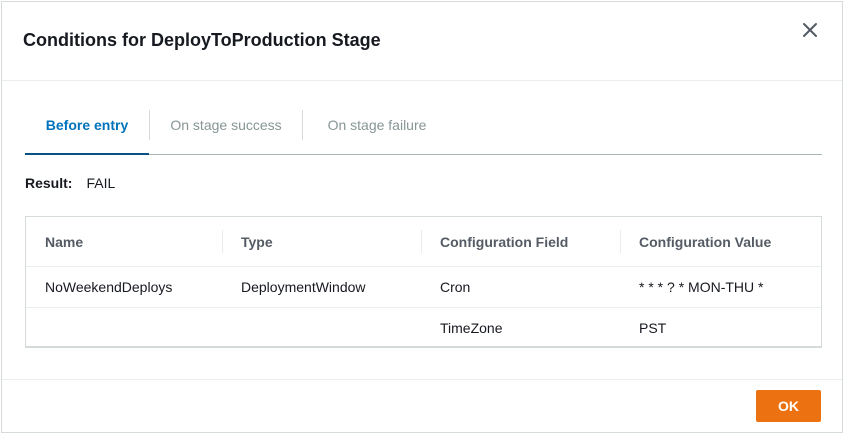  I want to click on cell-type: DeploymentWindow, so click(321, 287).